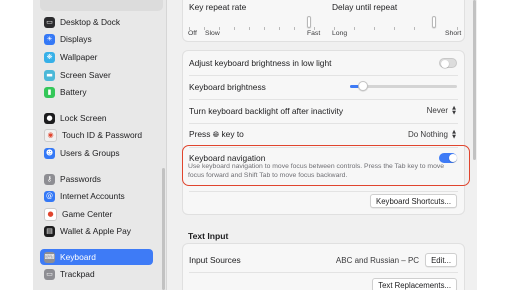  Describe the element at coordinates (102, 135) in the screenshot. I see `sidebar-item-label: Touch ID & Password` at that location.